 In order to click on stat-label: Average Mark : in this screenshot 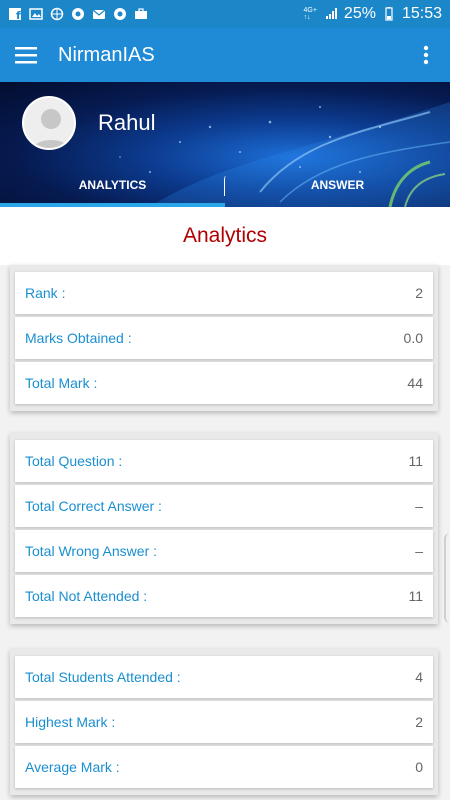, I will do `click(72, 767)`.